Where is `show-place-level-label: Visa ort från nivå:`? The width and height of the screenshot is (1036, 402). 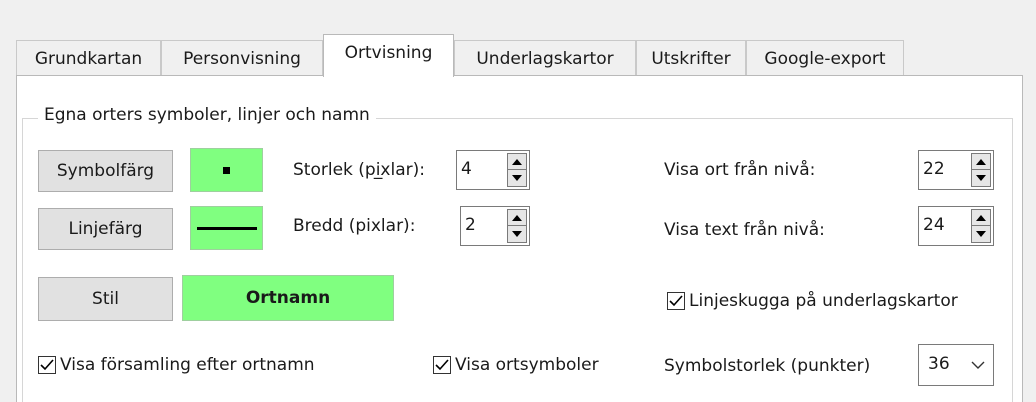 show-place-level-label: Visa ort från nivå: is located at coordinates (740, 170).